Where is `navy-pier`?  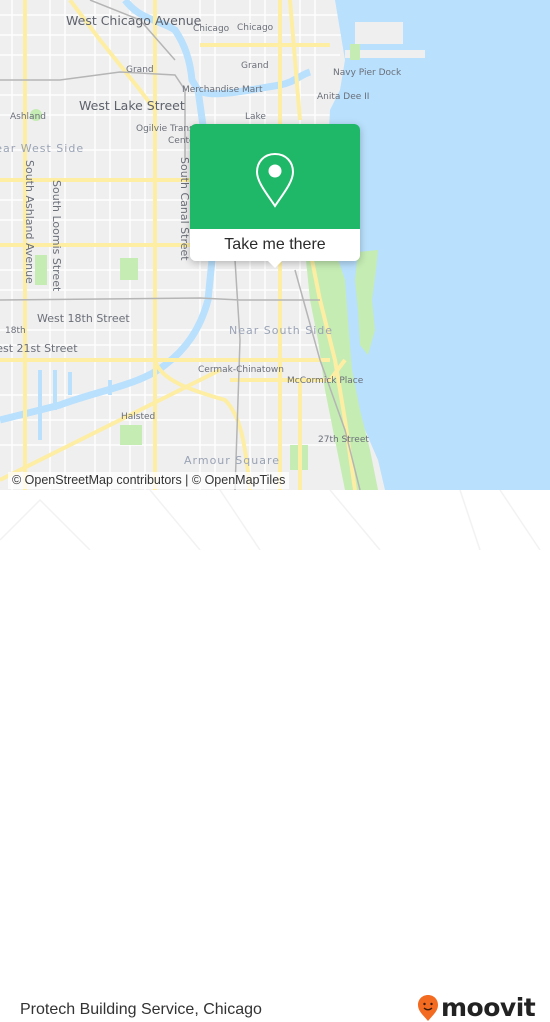 navy-pier is located at coordinates (379, 33).